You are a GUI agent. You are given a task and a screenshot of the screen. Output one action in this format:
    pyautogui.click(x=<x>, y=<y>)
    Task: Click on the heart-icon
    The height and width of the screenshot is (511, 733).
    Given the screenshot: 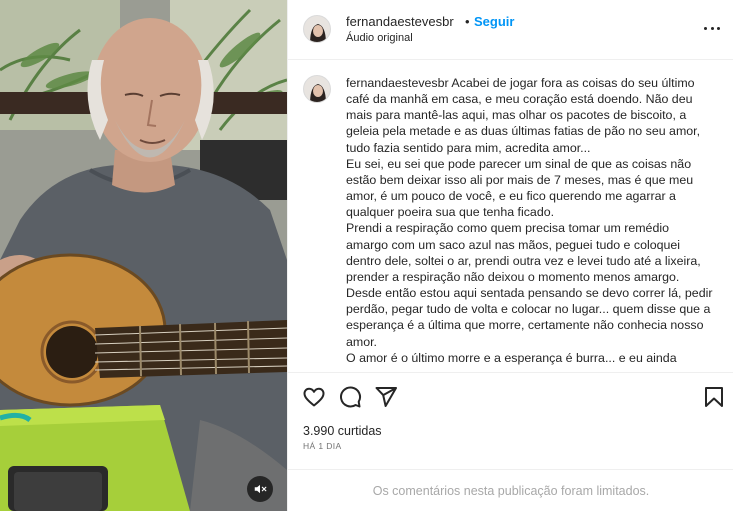 What is the action you would take?
    pyautogui.click(x=314, y=397)
    